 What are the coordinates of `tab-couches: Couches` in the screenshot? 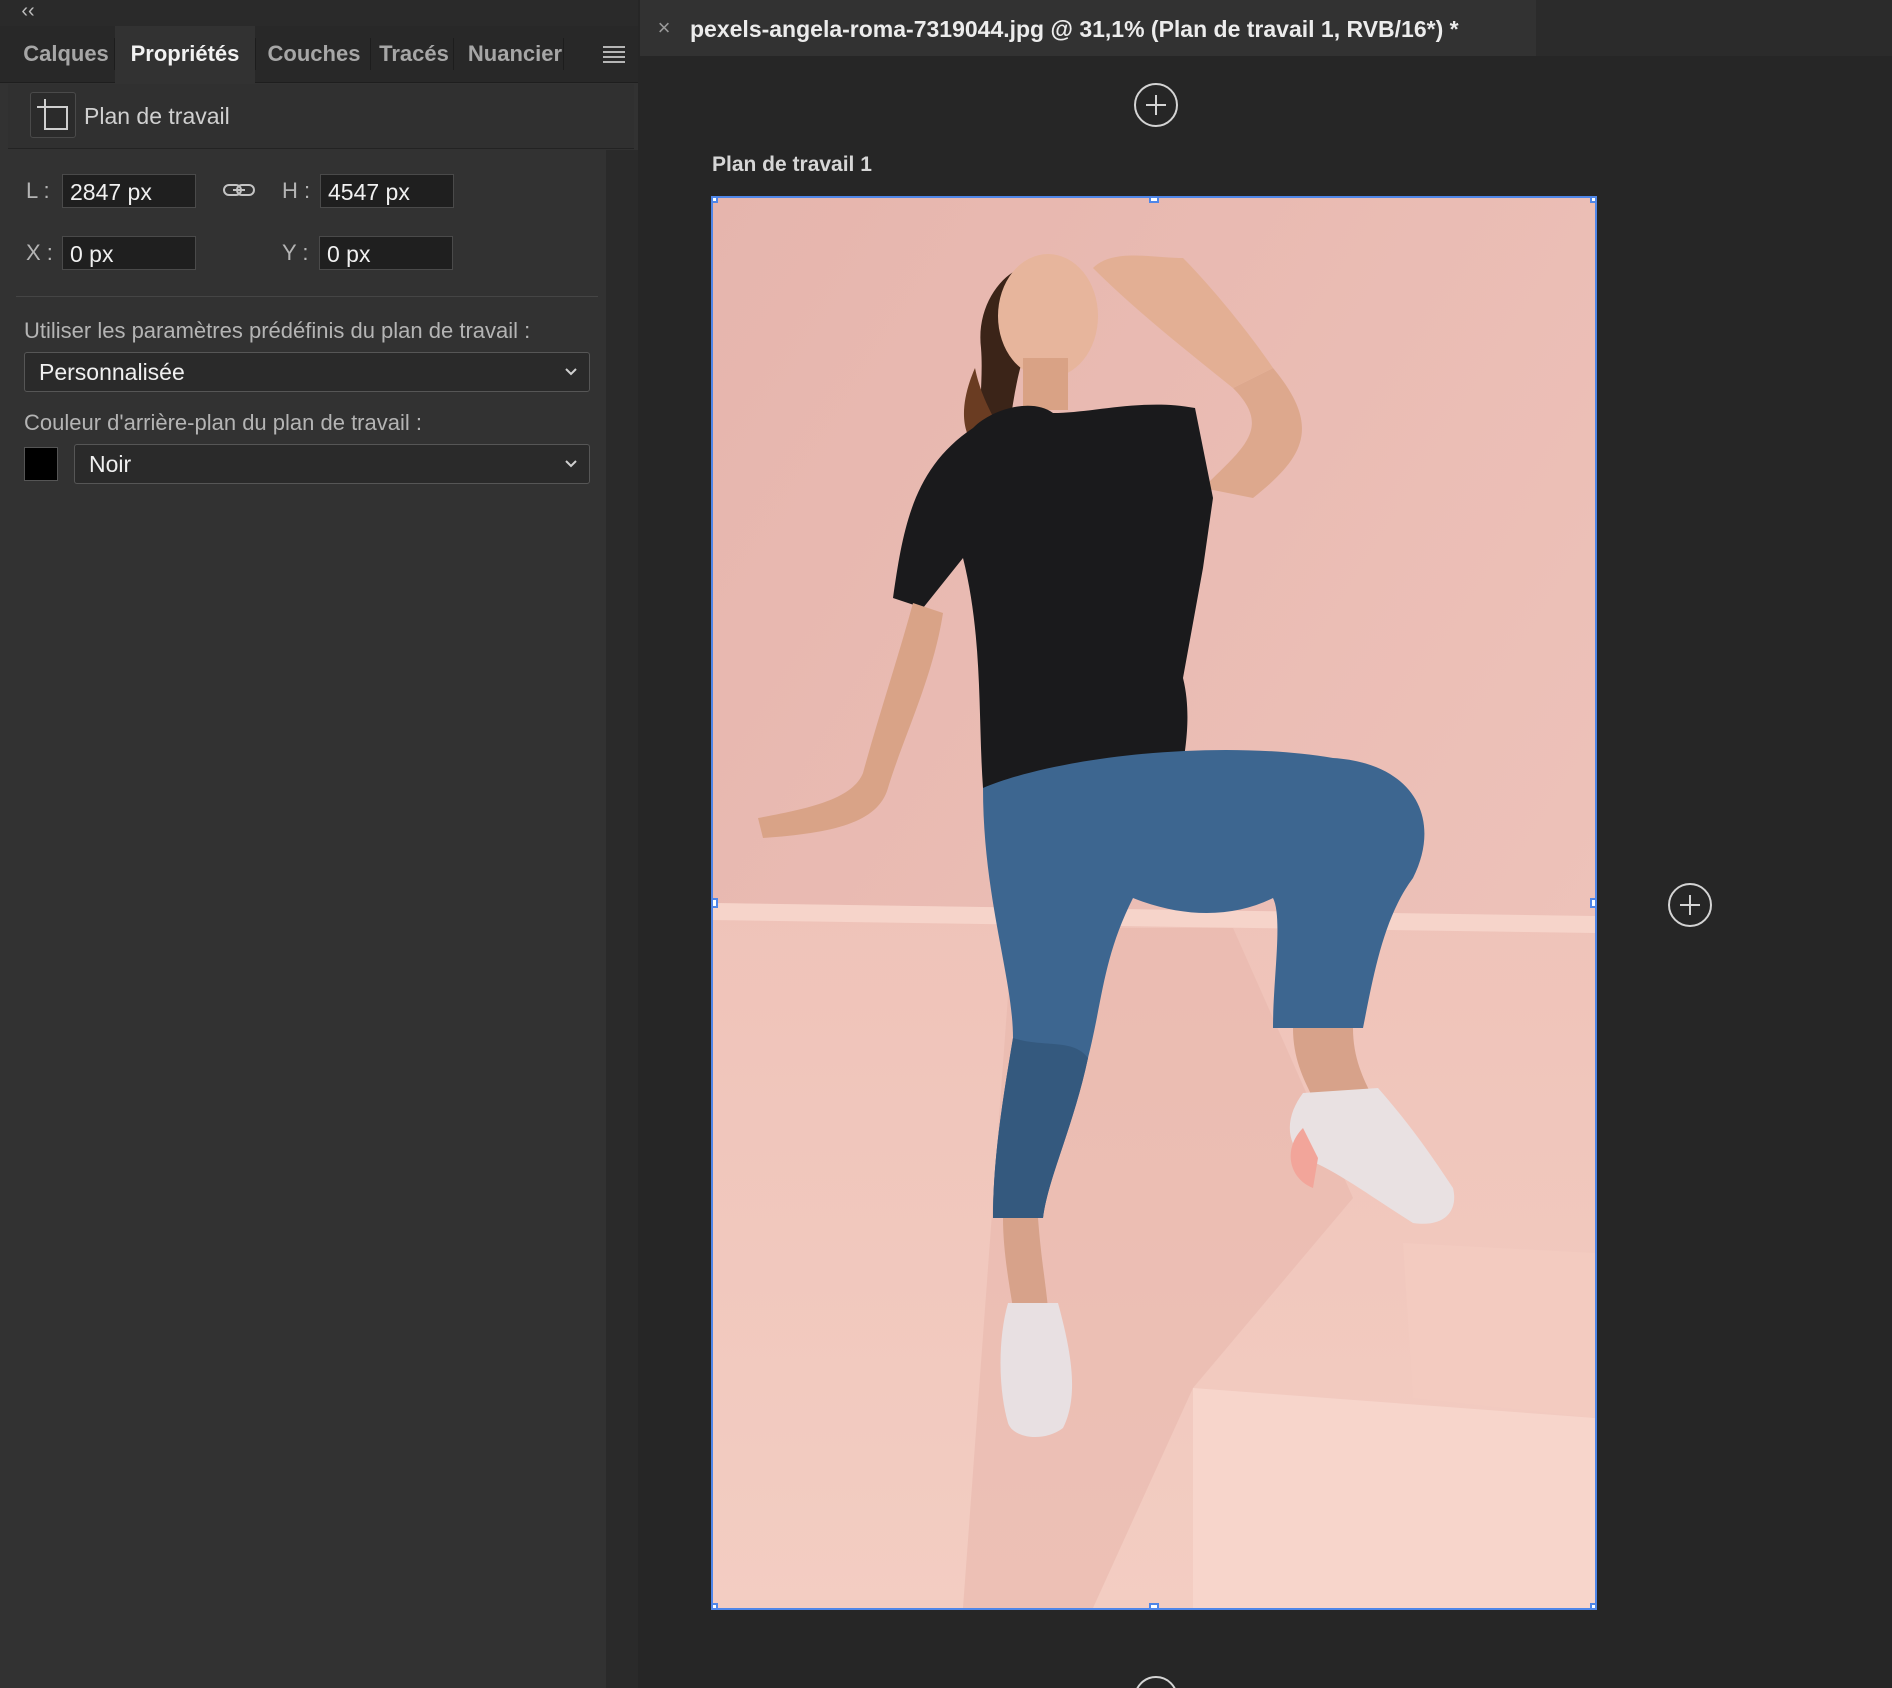 It's located at (314, 54).